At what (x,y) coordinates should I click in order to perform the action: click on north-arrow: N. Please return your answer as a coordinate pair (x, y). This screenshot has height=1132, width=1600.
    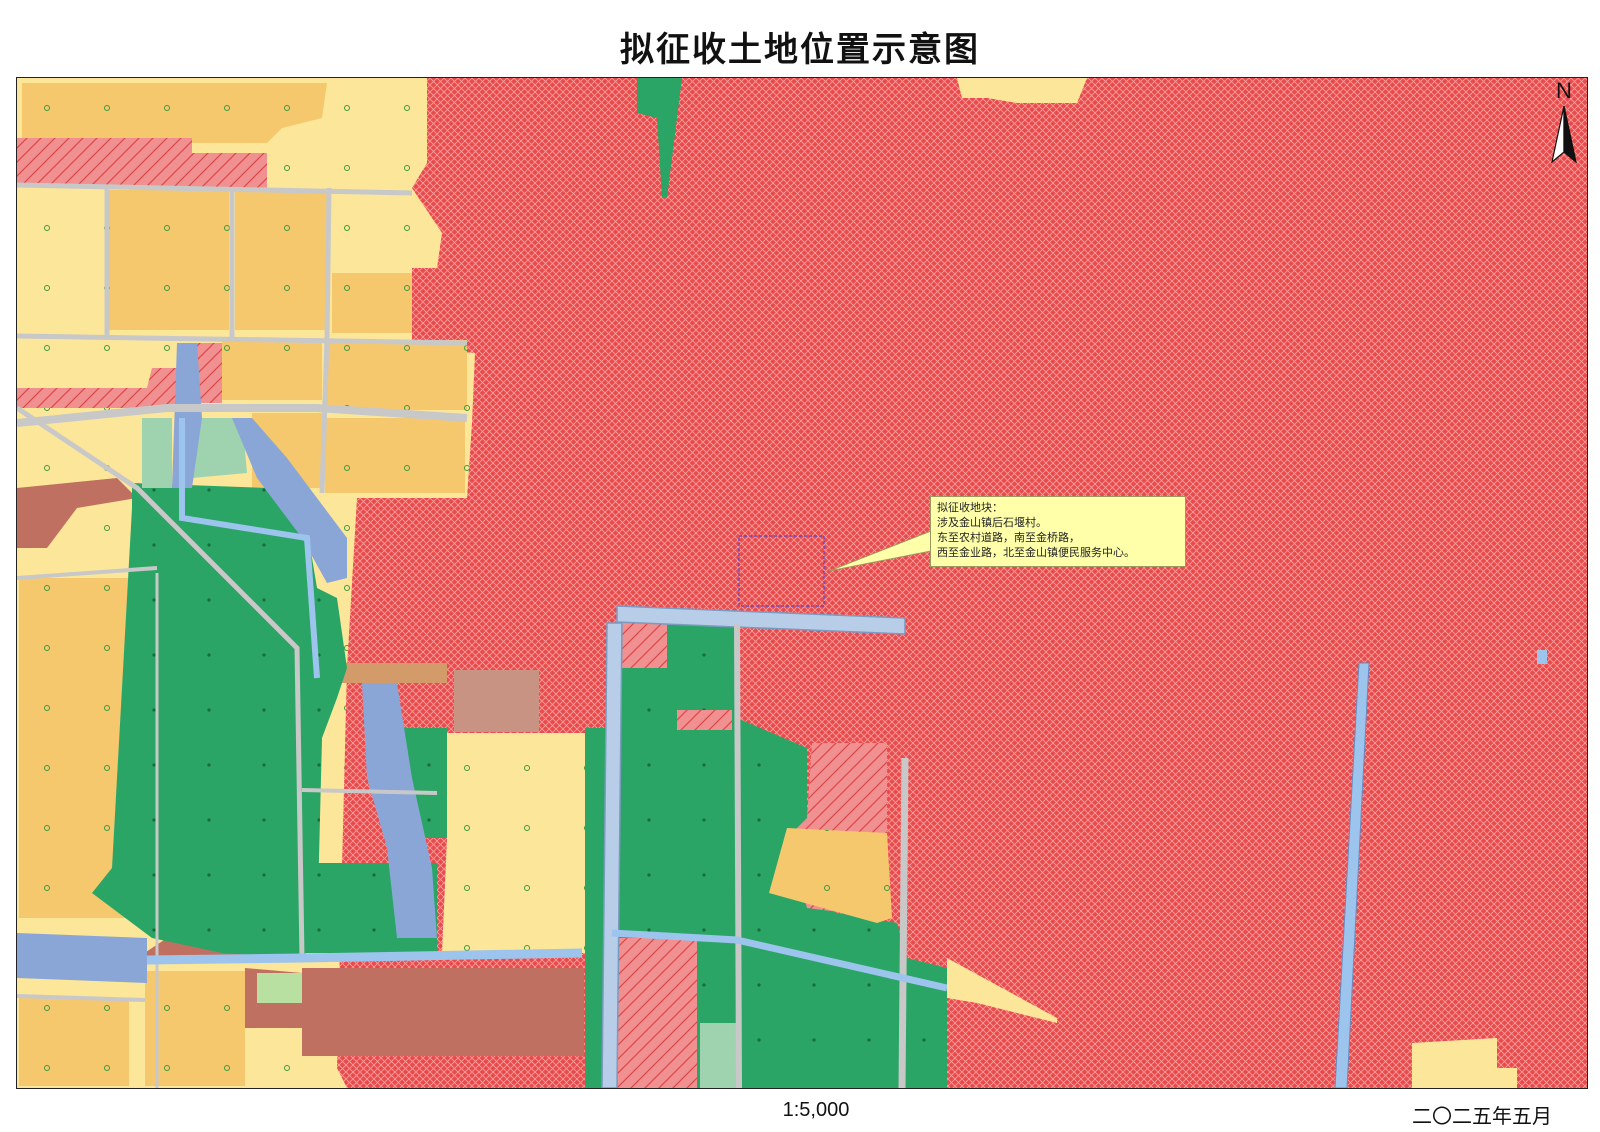
    Looking at the image, I should click on (1564, 123).